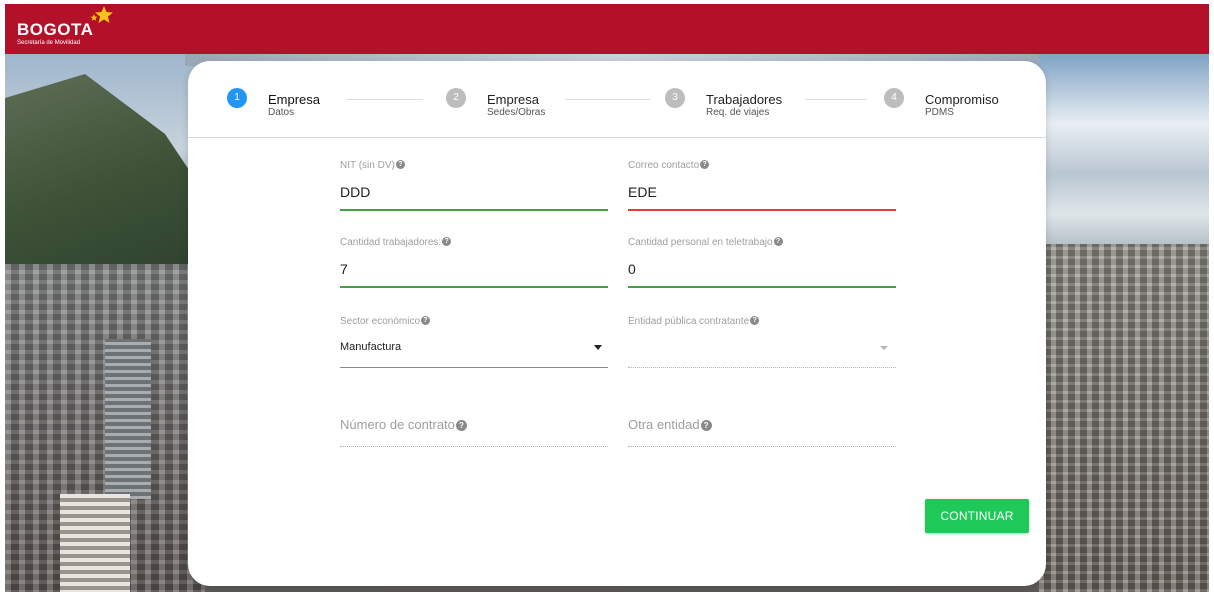 This screenshot has height=592, width=1214. What do you see at coordinates (49, 43) in the screenshot?
I see `logo-subtitle: Secretaría de Movilidad` at bounding box center [49, 43].